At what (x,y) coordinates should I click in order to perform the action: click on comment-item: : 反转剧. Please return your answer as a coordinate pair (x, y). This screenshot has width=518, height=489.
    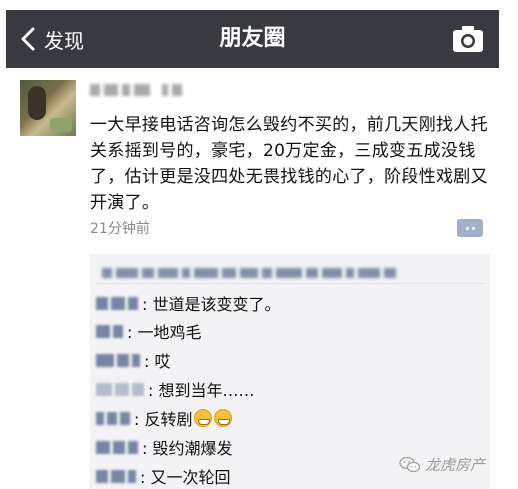
    Looking at the image, I should click on (164, 418).